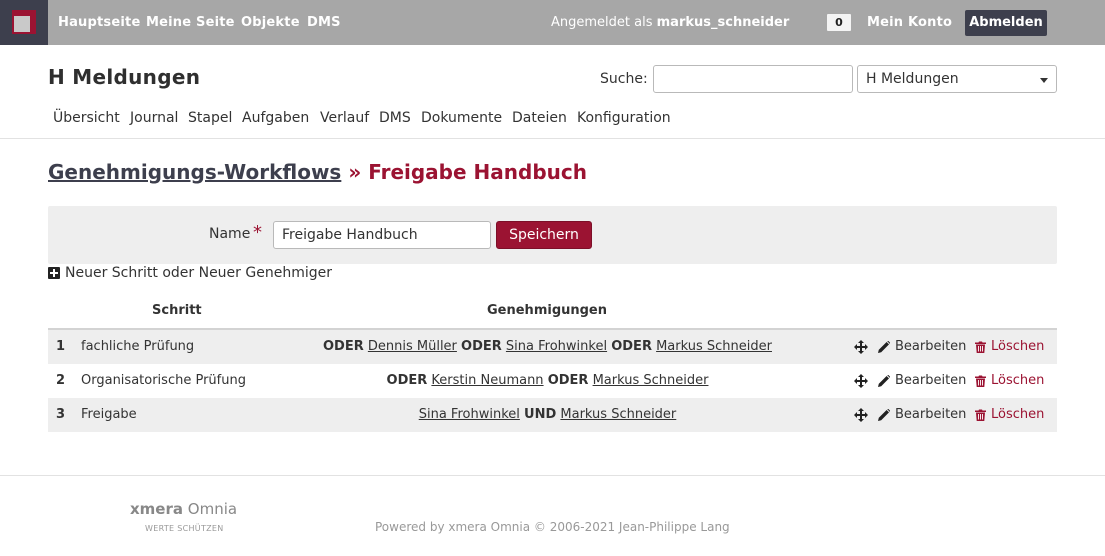 This screenshot has height=556, width=1105. What do you see at coordinates (1044, 80) in the screenshot?
I see `chevron-down-icon` at bounding box center [1044, 80].